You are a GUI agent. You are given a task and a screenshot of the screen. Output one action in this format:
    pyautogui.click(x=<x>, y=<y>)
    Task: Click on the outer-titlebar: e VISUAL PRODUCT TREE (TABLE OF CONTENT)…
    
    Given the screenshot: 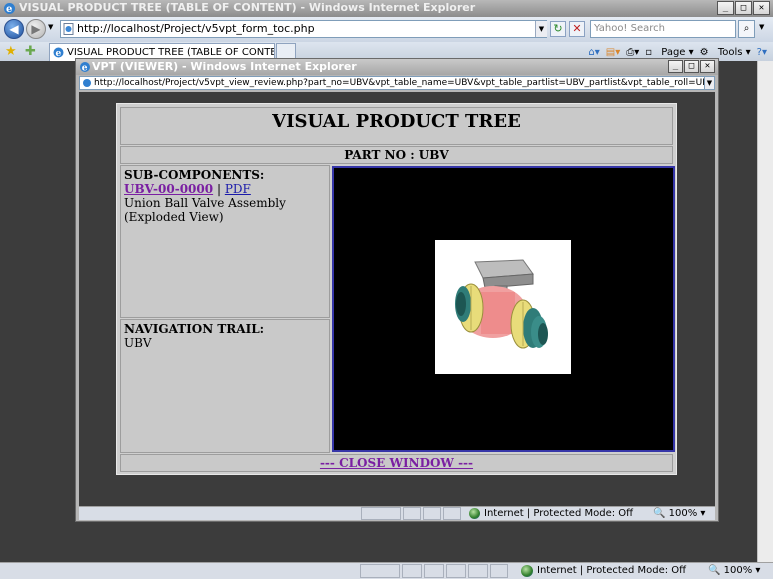 What is the action you would take?
    pyautogui.click(x=386, y=8)
    